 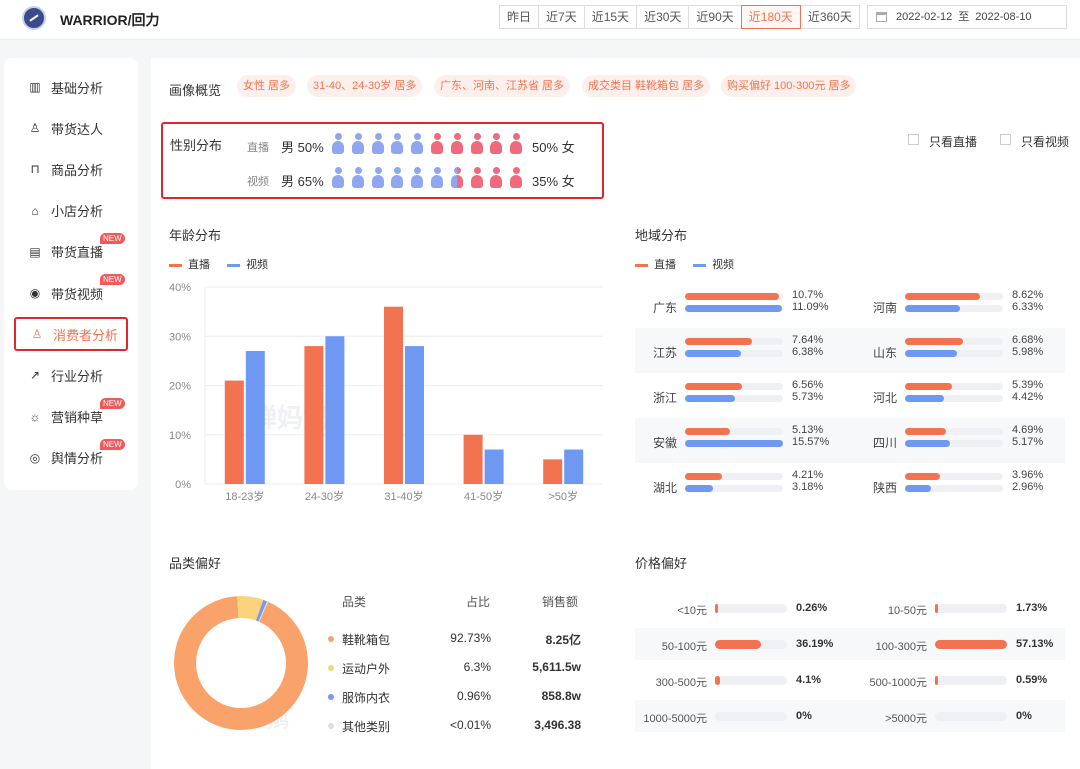 What do you see at coordinates (382, 160) in the screenshot?
I see `gender-distribution-panel: 性别分布 直播男 50% 50% 女视频男 65% 35% 女` at bounding box center [382, 160].